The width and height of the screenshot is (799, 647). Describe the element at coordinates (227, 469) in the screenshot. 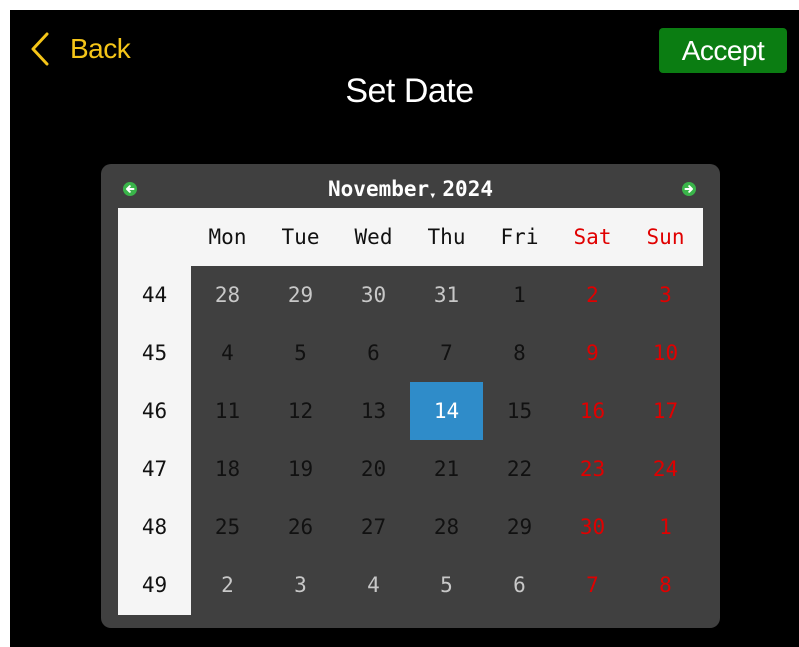

I see `day-cell: 18` at that location.